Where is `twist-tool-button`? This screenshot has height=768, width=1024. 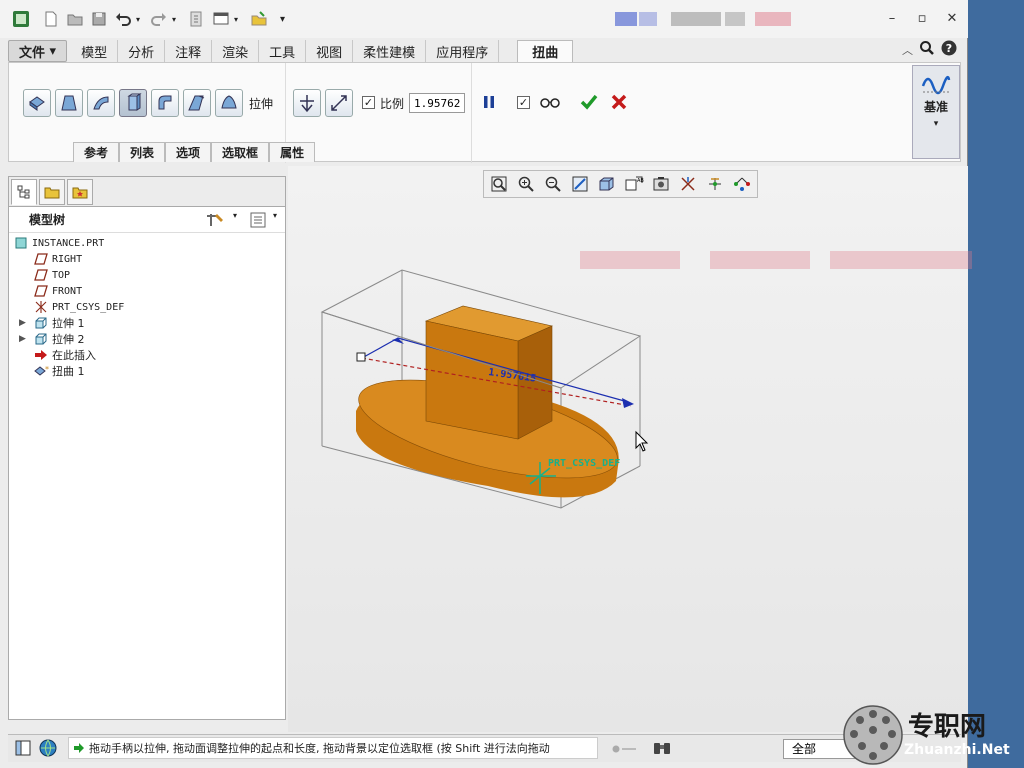 twist-tool-button is located at coordinates (37, 103).